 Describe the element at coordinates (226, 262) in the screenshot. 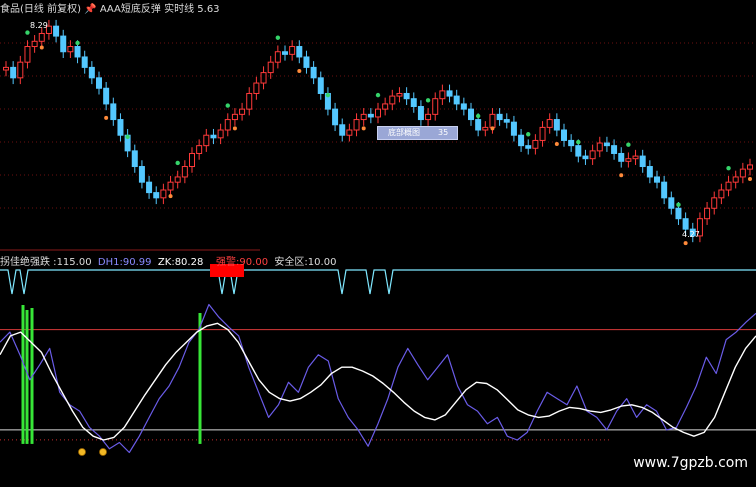

I see `label-alert: 强警` at that location.